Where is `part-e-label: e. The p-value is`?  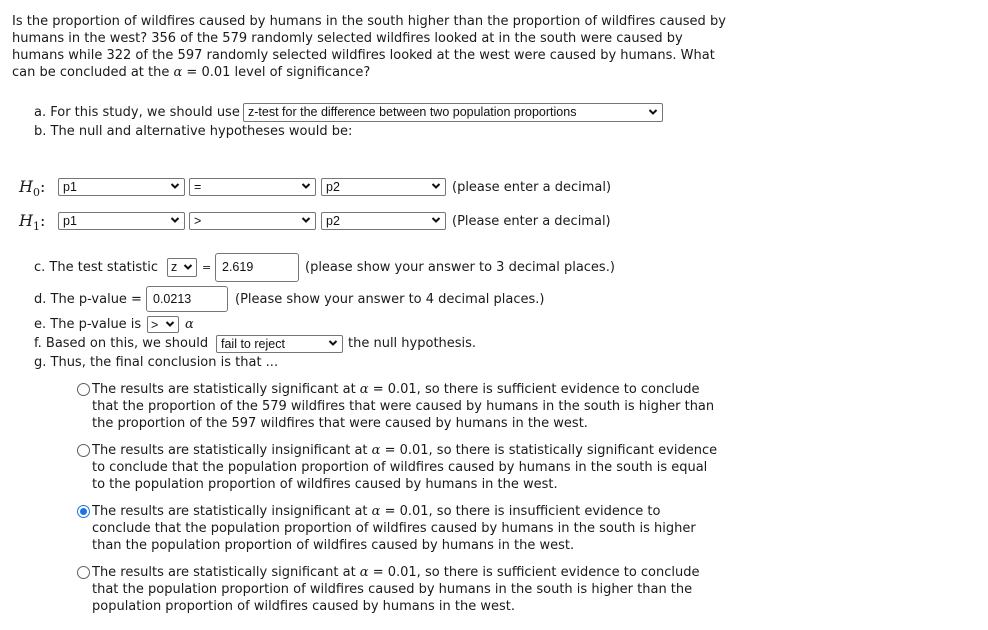 part-e-label: e. The p-value is is located at coordinates (88, 324).